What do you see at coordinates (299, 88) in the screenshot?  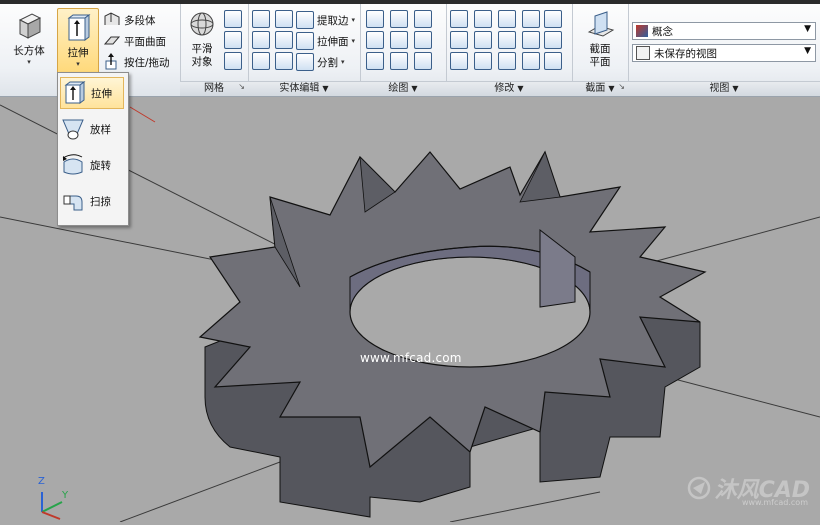 I see `solid-edit-title-text: 实体编辑` at bounding box center [299, 88].